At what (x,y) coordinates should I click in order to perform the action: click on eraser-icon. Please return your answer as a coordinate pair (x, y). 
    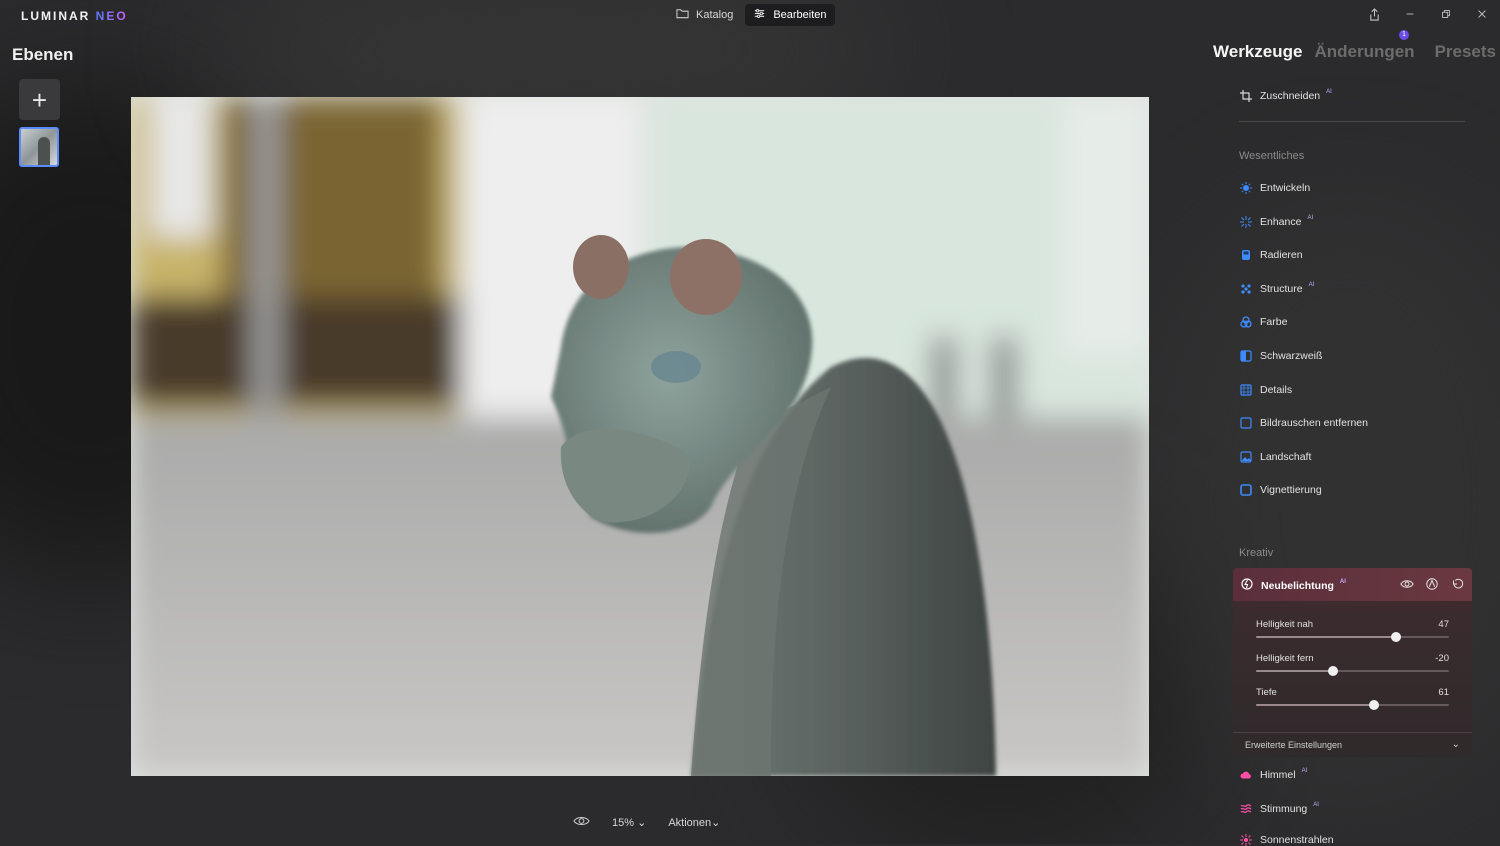
    Looking at the image, I should click on (1246, 255).